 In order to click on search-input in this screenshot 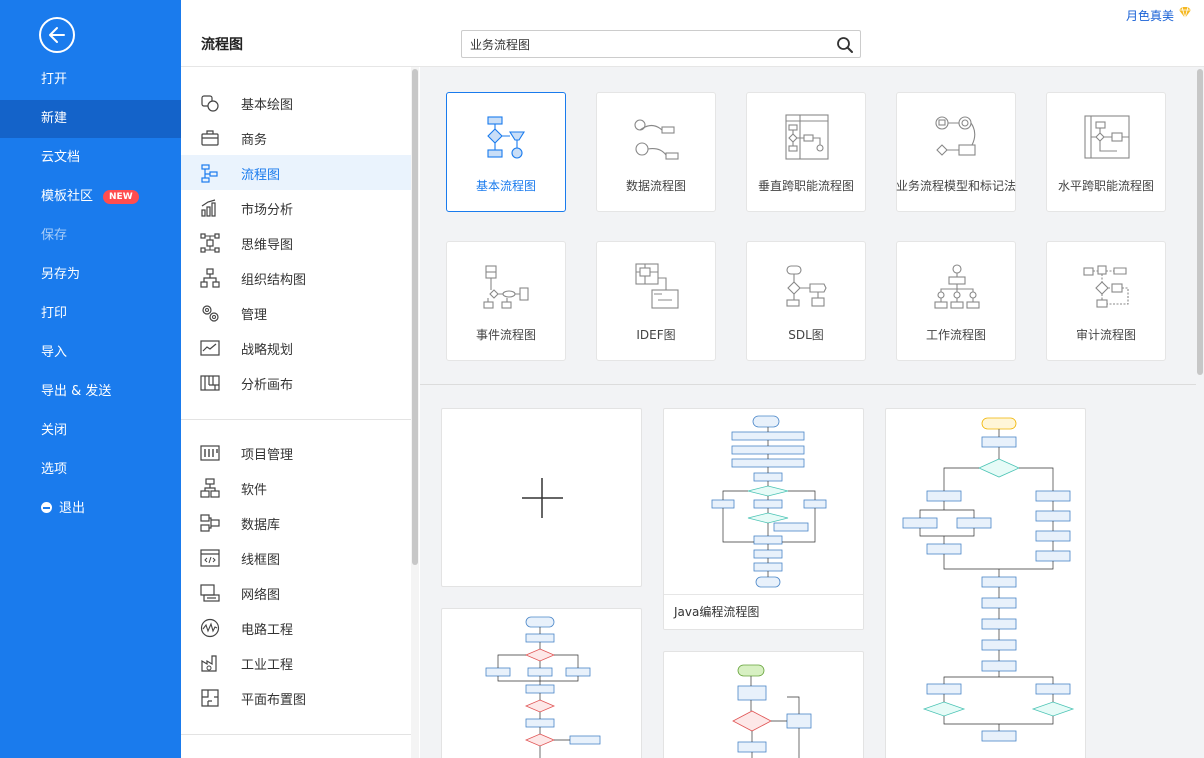, I will do `click(650, 44)`.